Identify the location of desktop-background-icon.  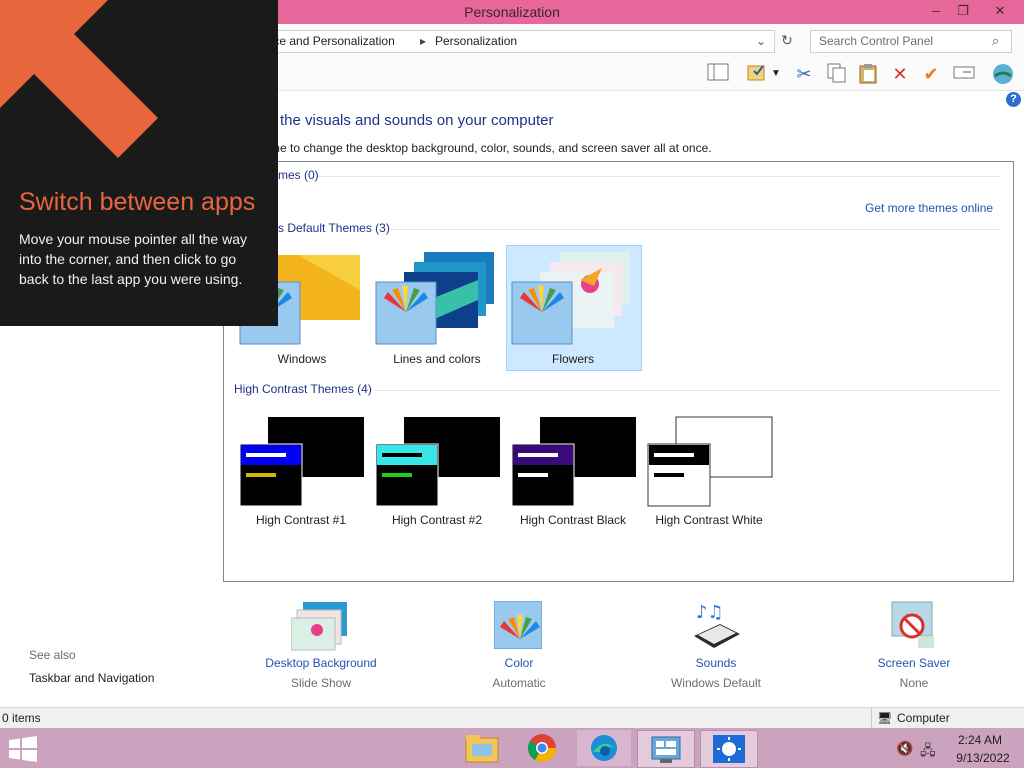
(320, 626).